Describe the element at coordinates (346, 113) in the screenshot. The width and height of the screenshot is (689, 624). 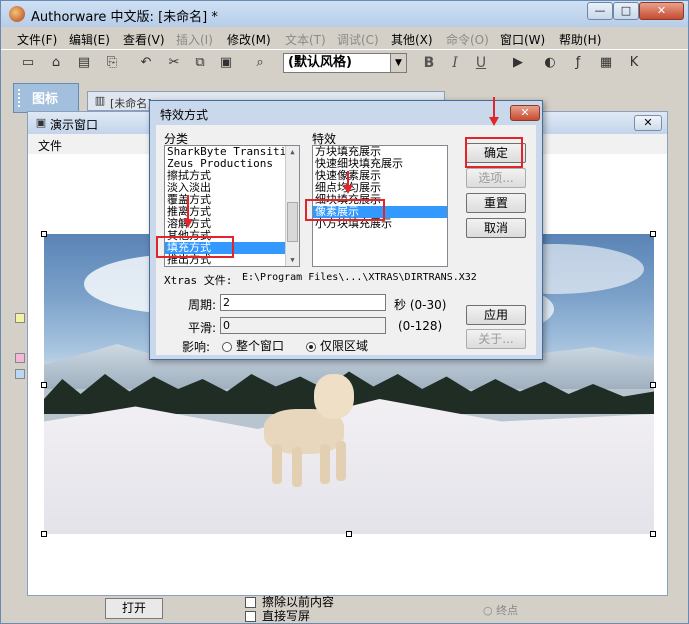
I see `dialog-titlebar: 特效方式 ✕` at that location.